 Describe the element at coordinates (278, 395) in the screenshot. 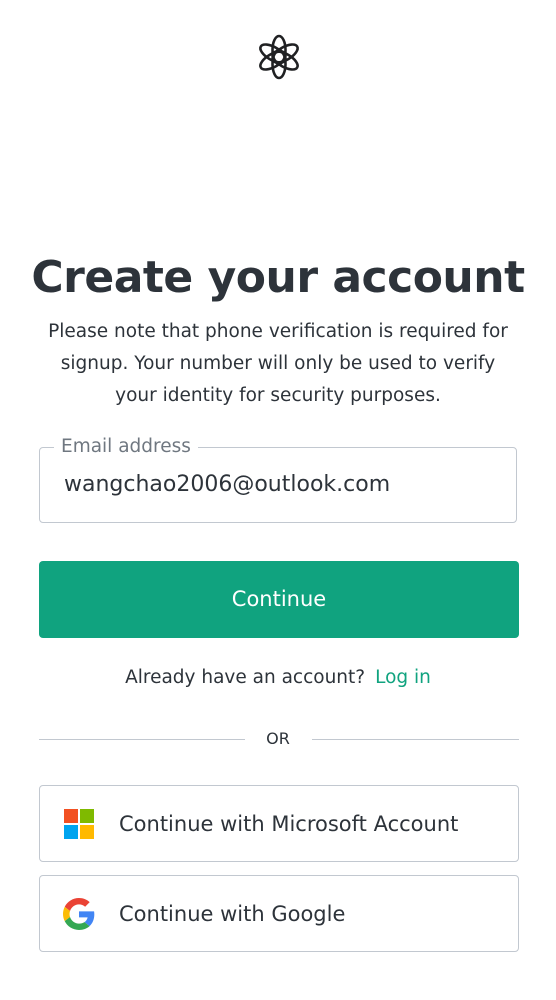

I see `notice-line: your identity for security purposes.` at that location.